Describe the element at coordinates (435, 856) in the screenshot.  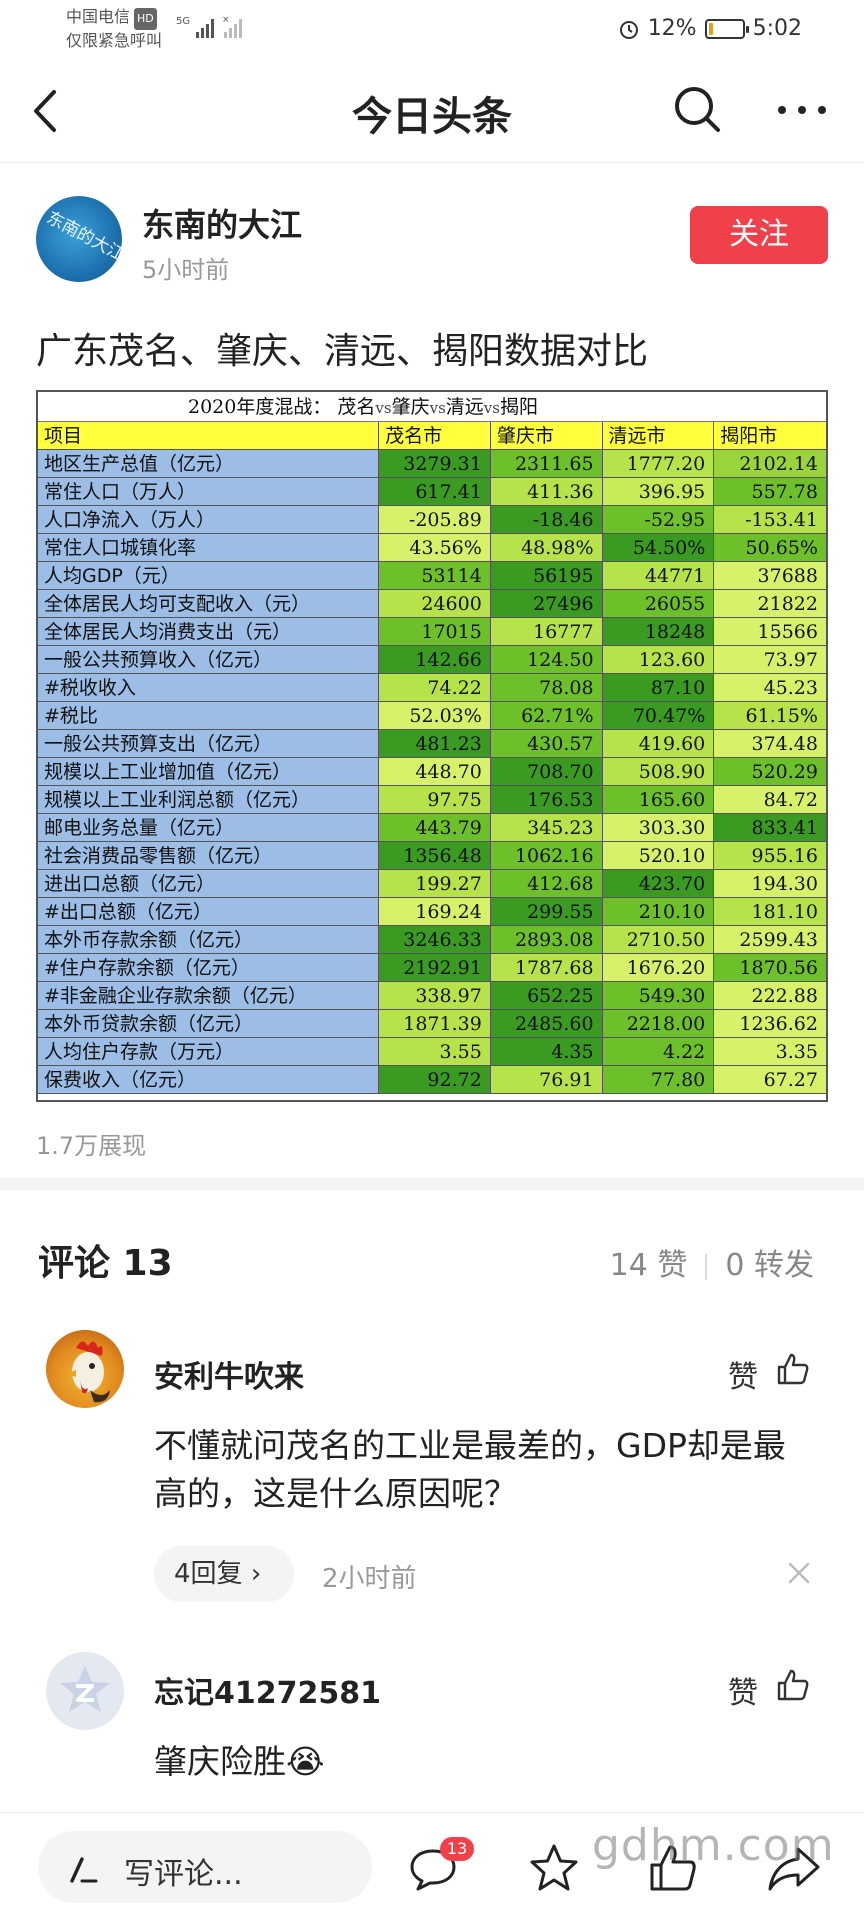
I see `table-value-cell: 1356.48` at that location.